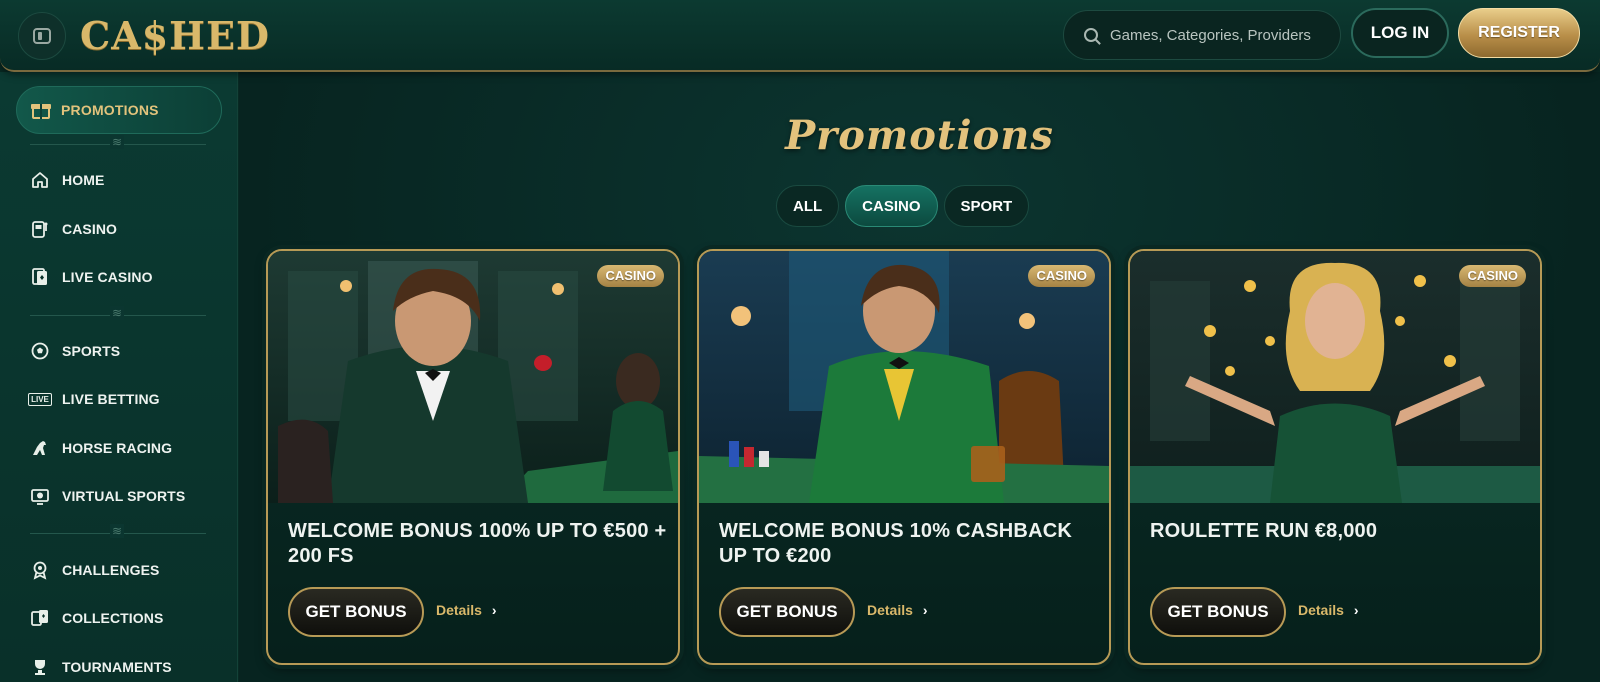 The image size is (1600, 682). I want to click on sidebar-item-live-casino: LIVE CASINO, so click(125, 277).